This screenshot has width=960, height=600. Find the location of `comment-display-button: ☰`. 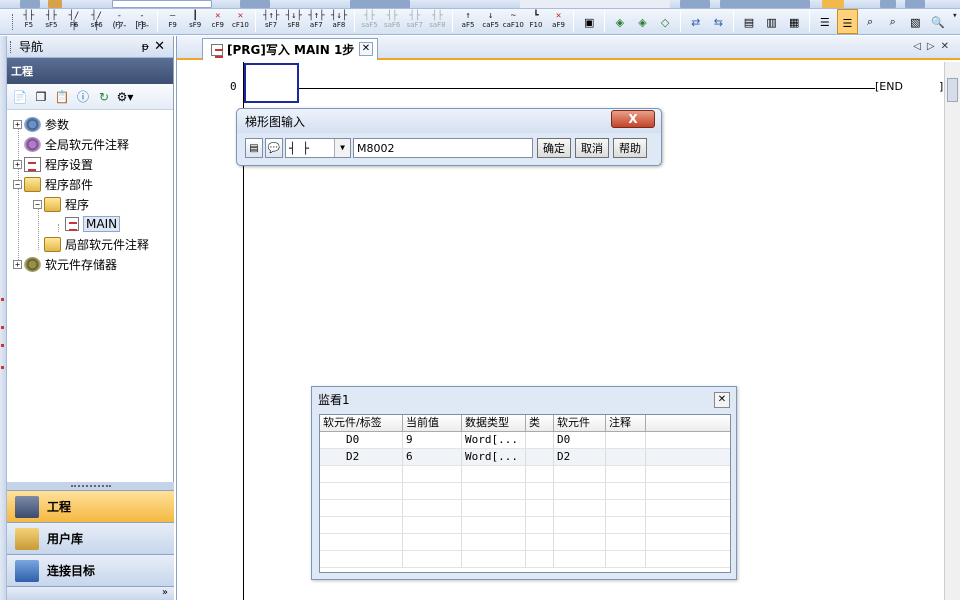

comment-display-button: ☰ is located at coordinates (825, 21).